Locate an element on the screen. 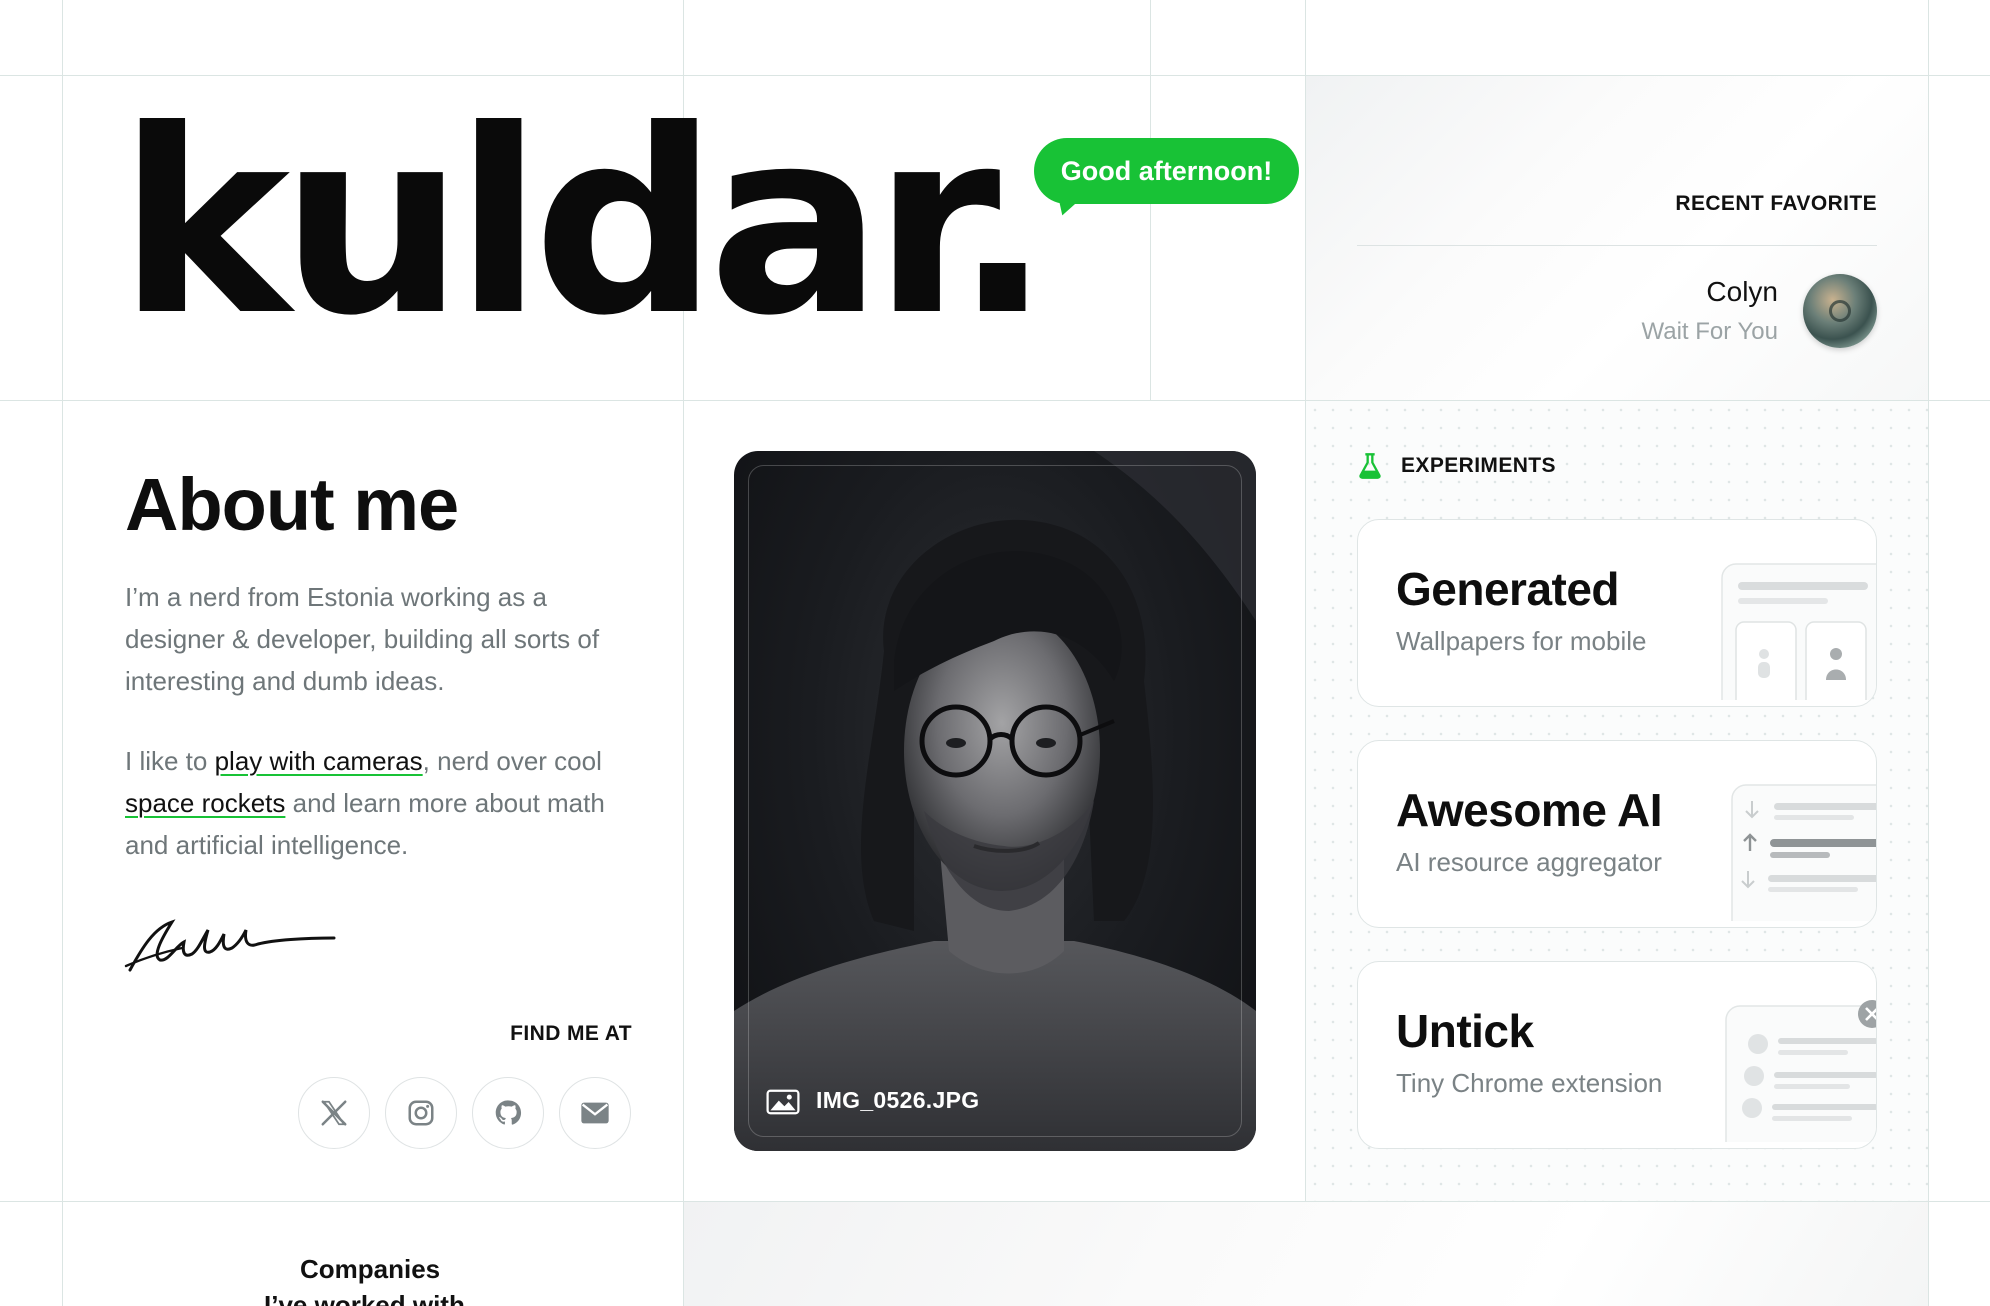 This screenshot has width=1990, height=1306. image-icon is located at coordinates (783, 1102).